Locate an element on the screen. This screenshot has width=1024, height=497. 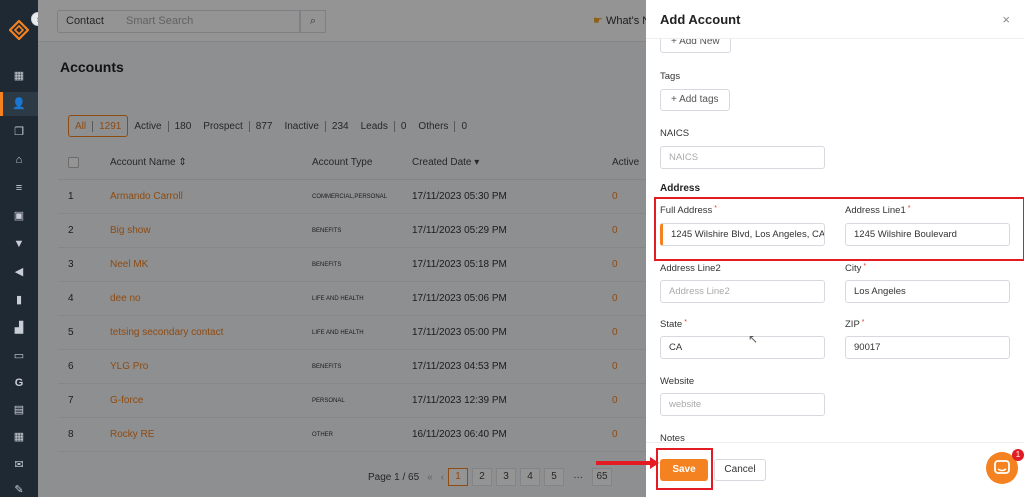
bank-icon: ⌂ is located at coordinates (19, 160).